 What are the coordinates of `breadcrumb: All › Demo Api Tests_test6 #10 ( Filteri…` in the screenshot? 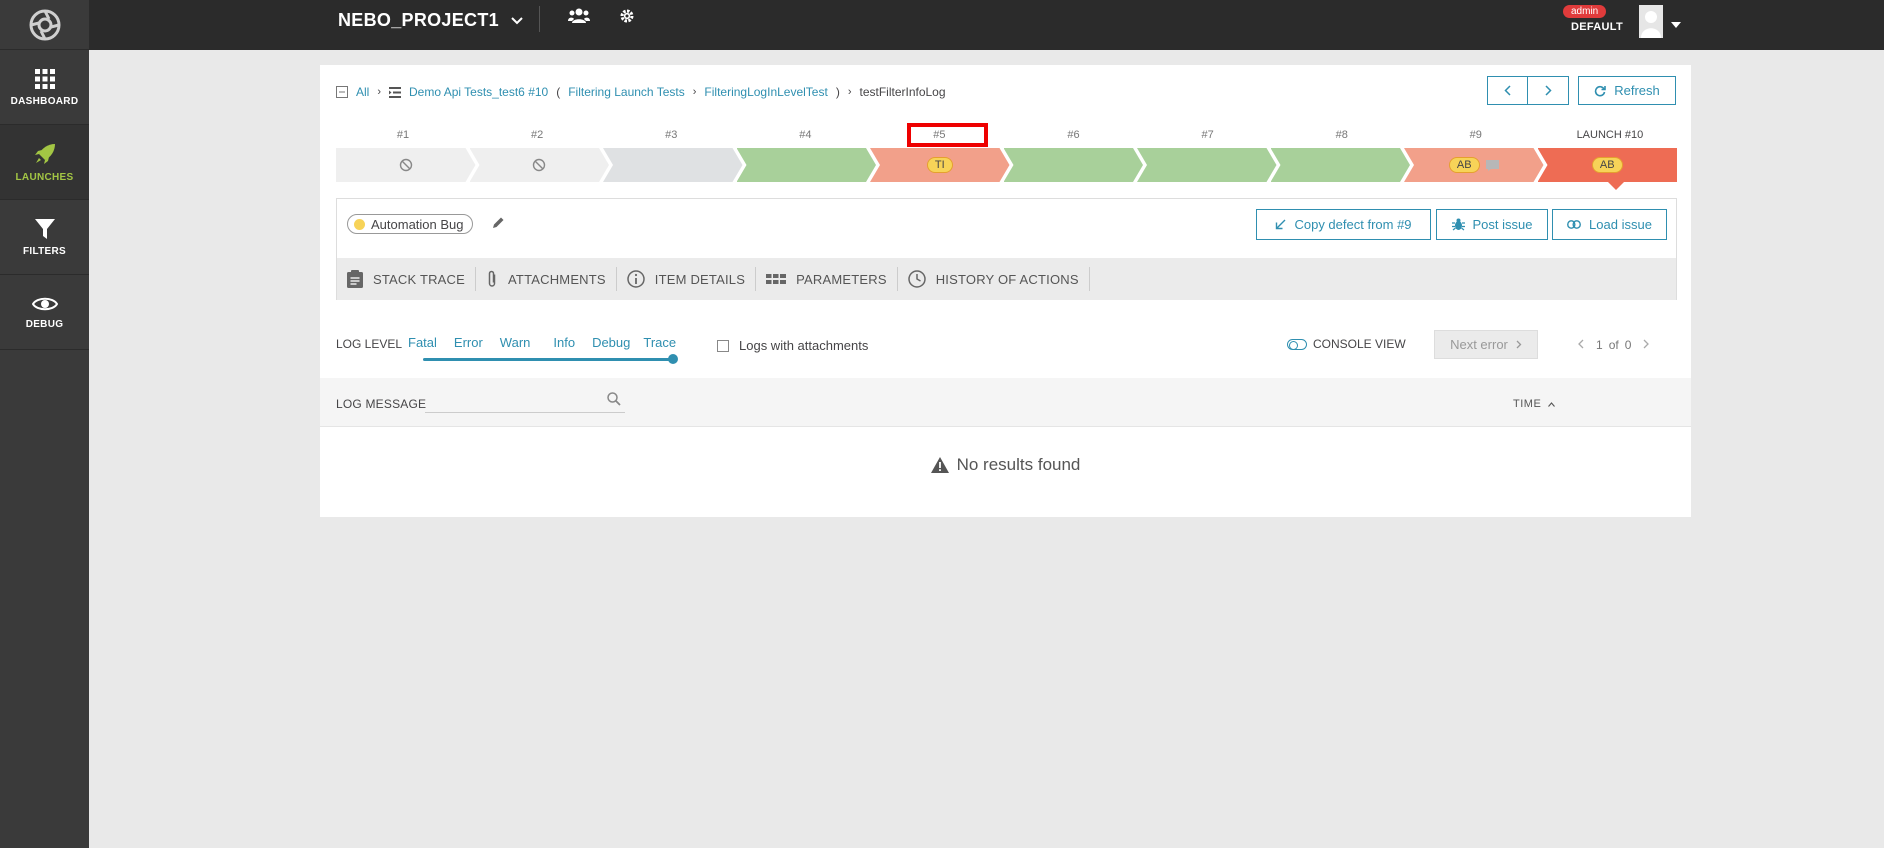 It's located at (641, 92).